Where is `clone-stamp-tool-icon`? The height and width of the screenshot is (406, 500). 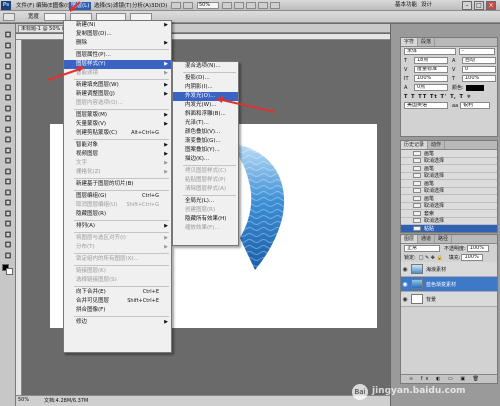
clone-stamp-tool-icon is located at coordinates (8, 118).